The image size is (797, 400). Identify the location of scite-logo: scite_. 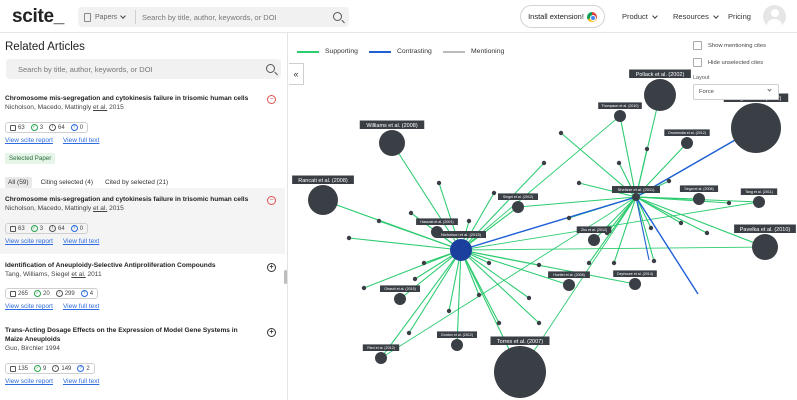
(38, 17).